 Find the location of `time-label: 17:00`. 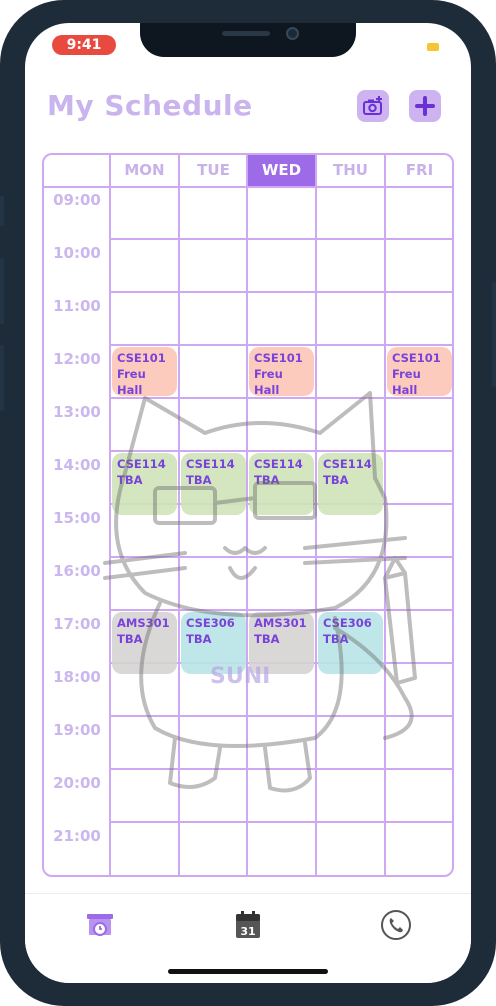

time-label: 17:00 is located at coordinates (77, 624).